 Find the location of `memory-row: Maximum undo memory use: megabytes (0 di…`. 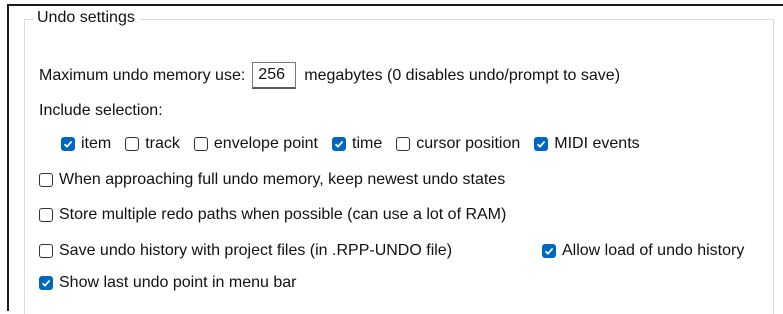

memory-row: Maximum undo memory use: megabytes (0 di… is located at coordinates (329, 75).